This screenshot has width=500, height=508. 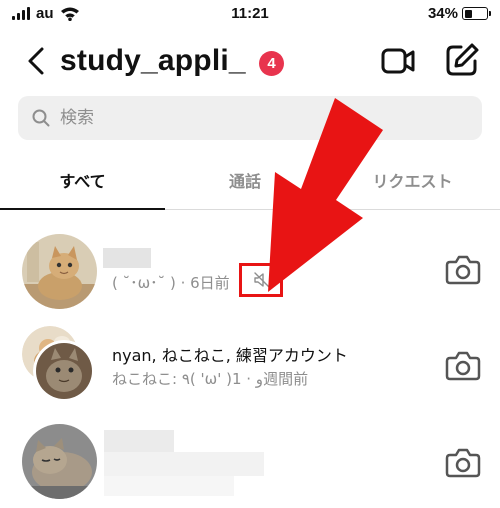 I want to click on search-bar, so click(x=250, y=118).